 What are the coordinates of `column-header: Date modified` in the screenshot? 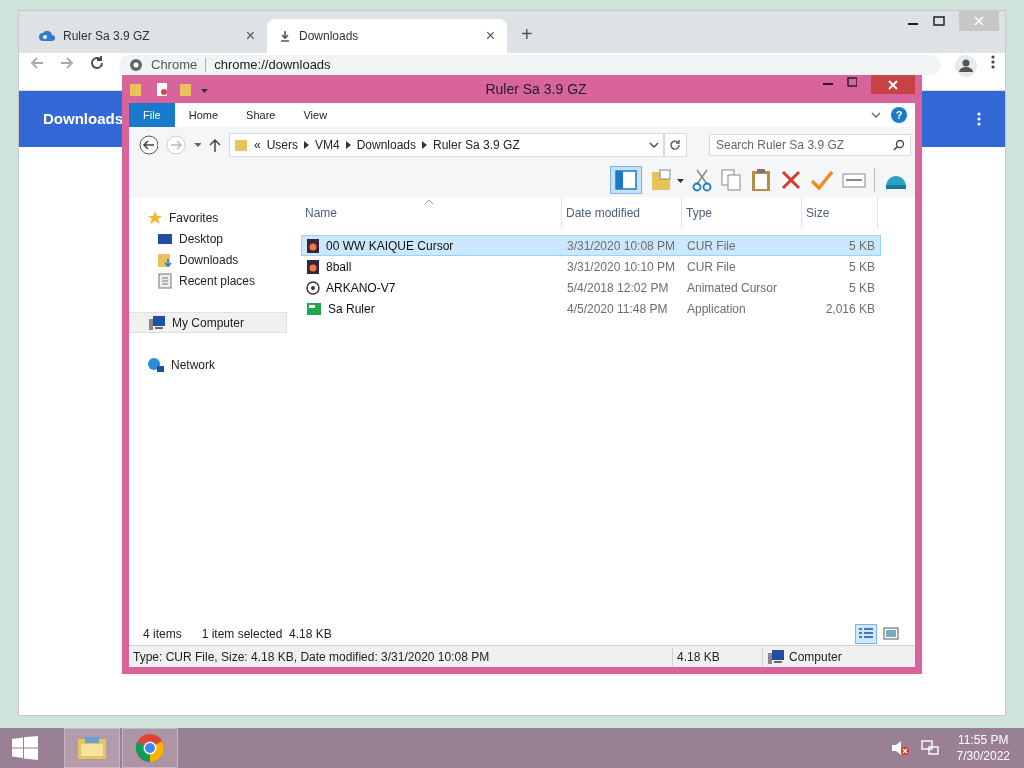 It's located at (622, 213).